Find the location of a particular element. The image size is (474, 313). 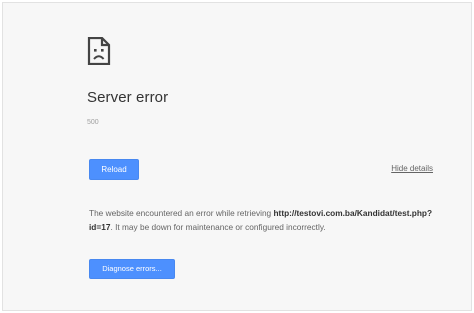

hide-details-link: Hide details is located at coordinates (412, 168).